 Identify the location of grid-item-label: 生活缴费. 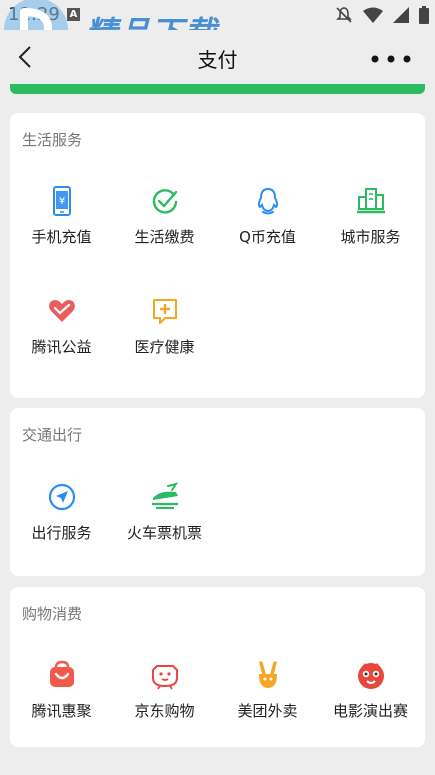
(164, 237).